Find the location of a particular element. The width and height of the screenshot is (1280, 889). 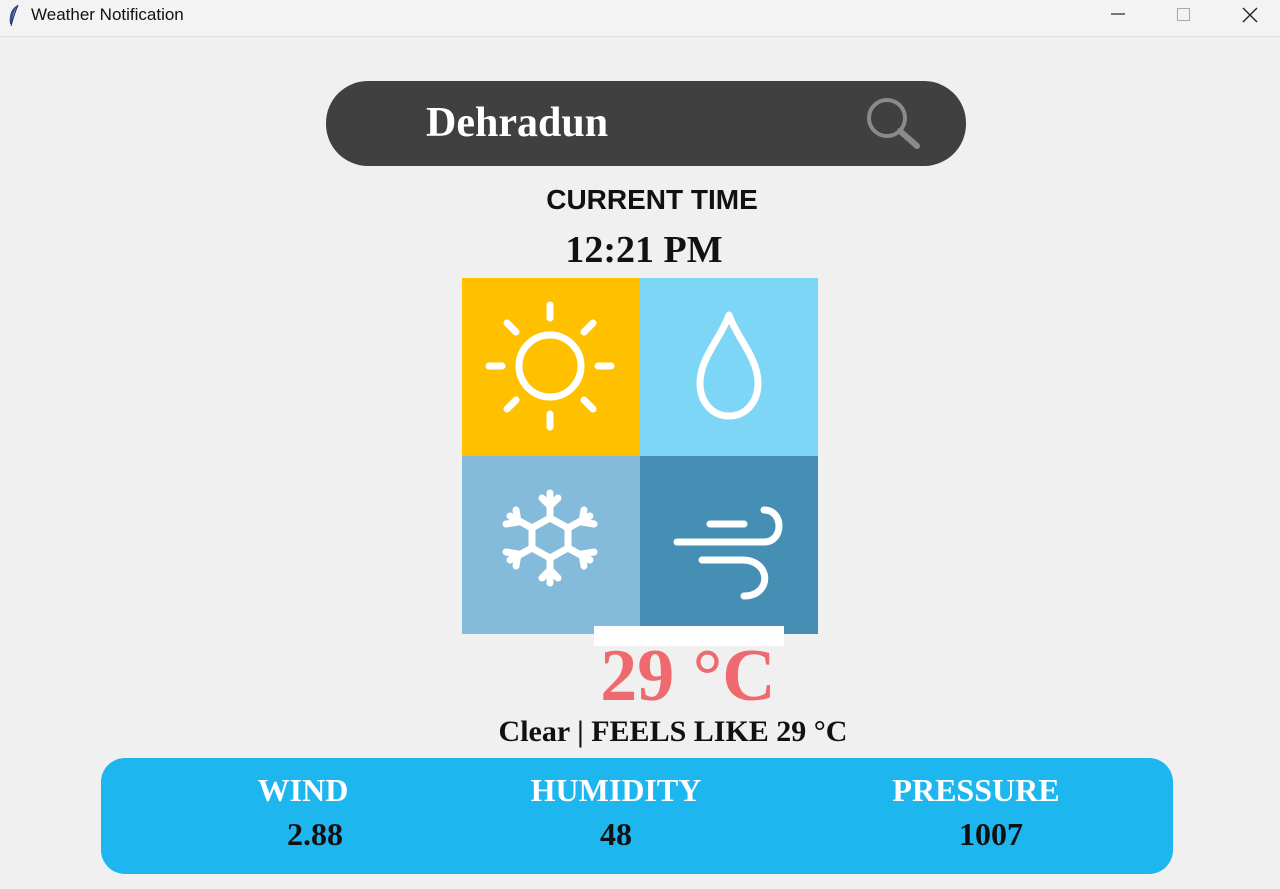

weather-logo is located at coordinates (640, 456).